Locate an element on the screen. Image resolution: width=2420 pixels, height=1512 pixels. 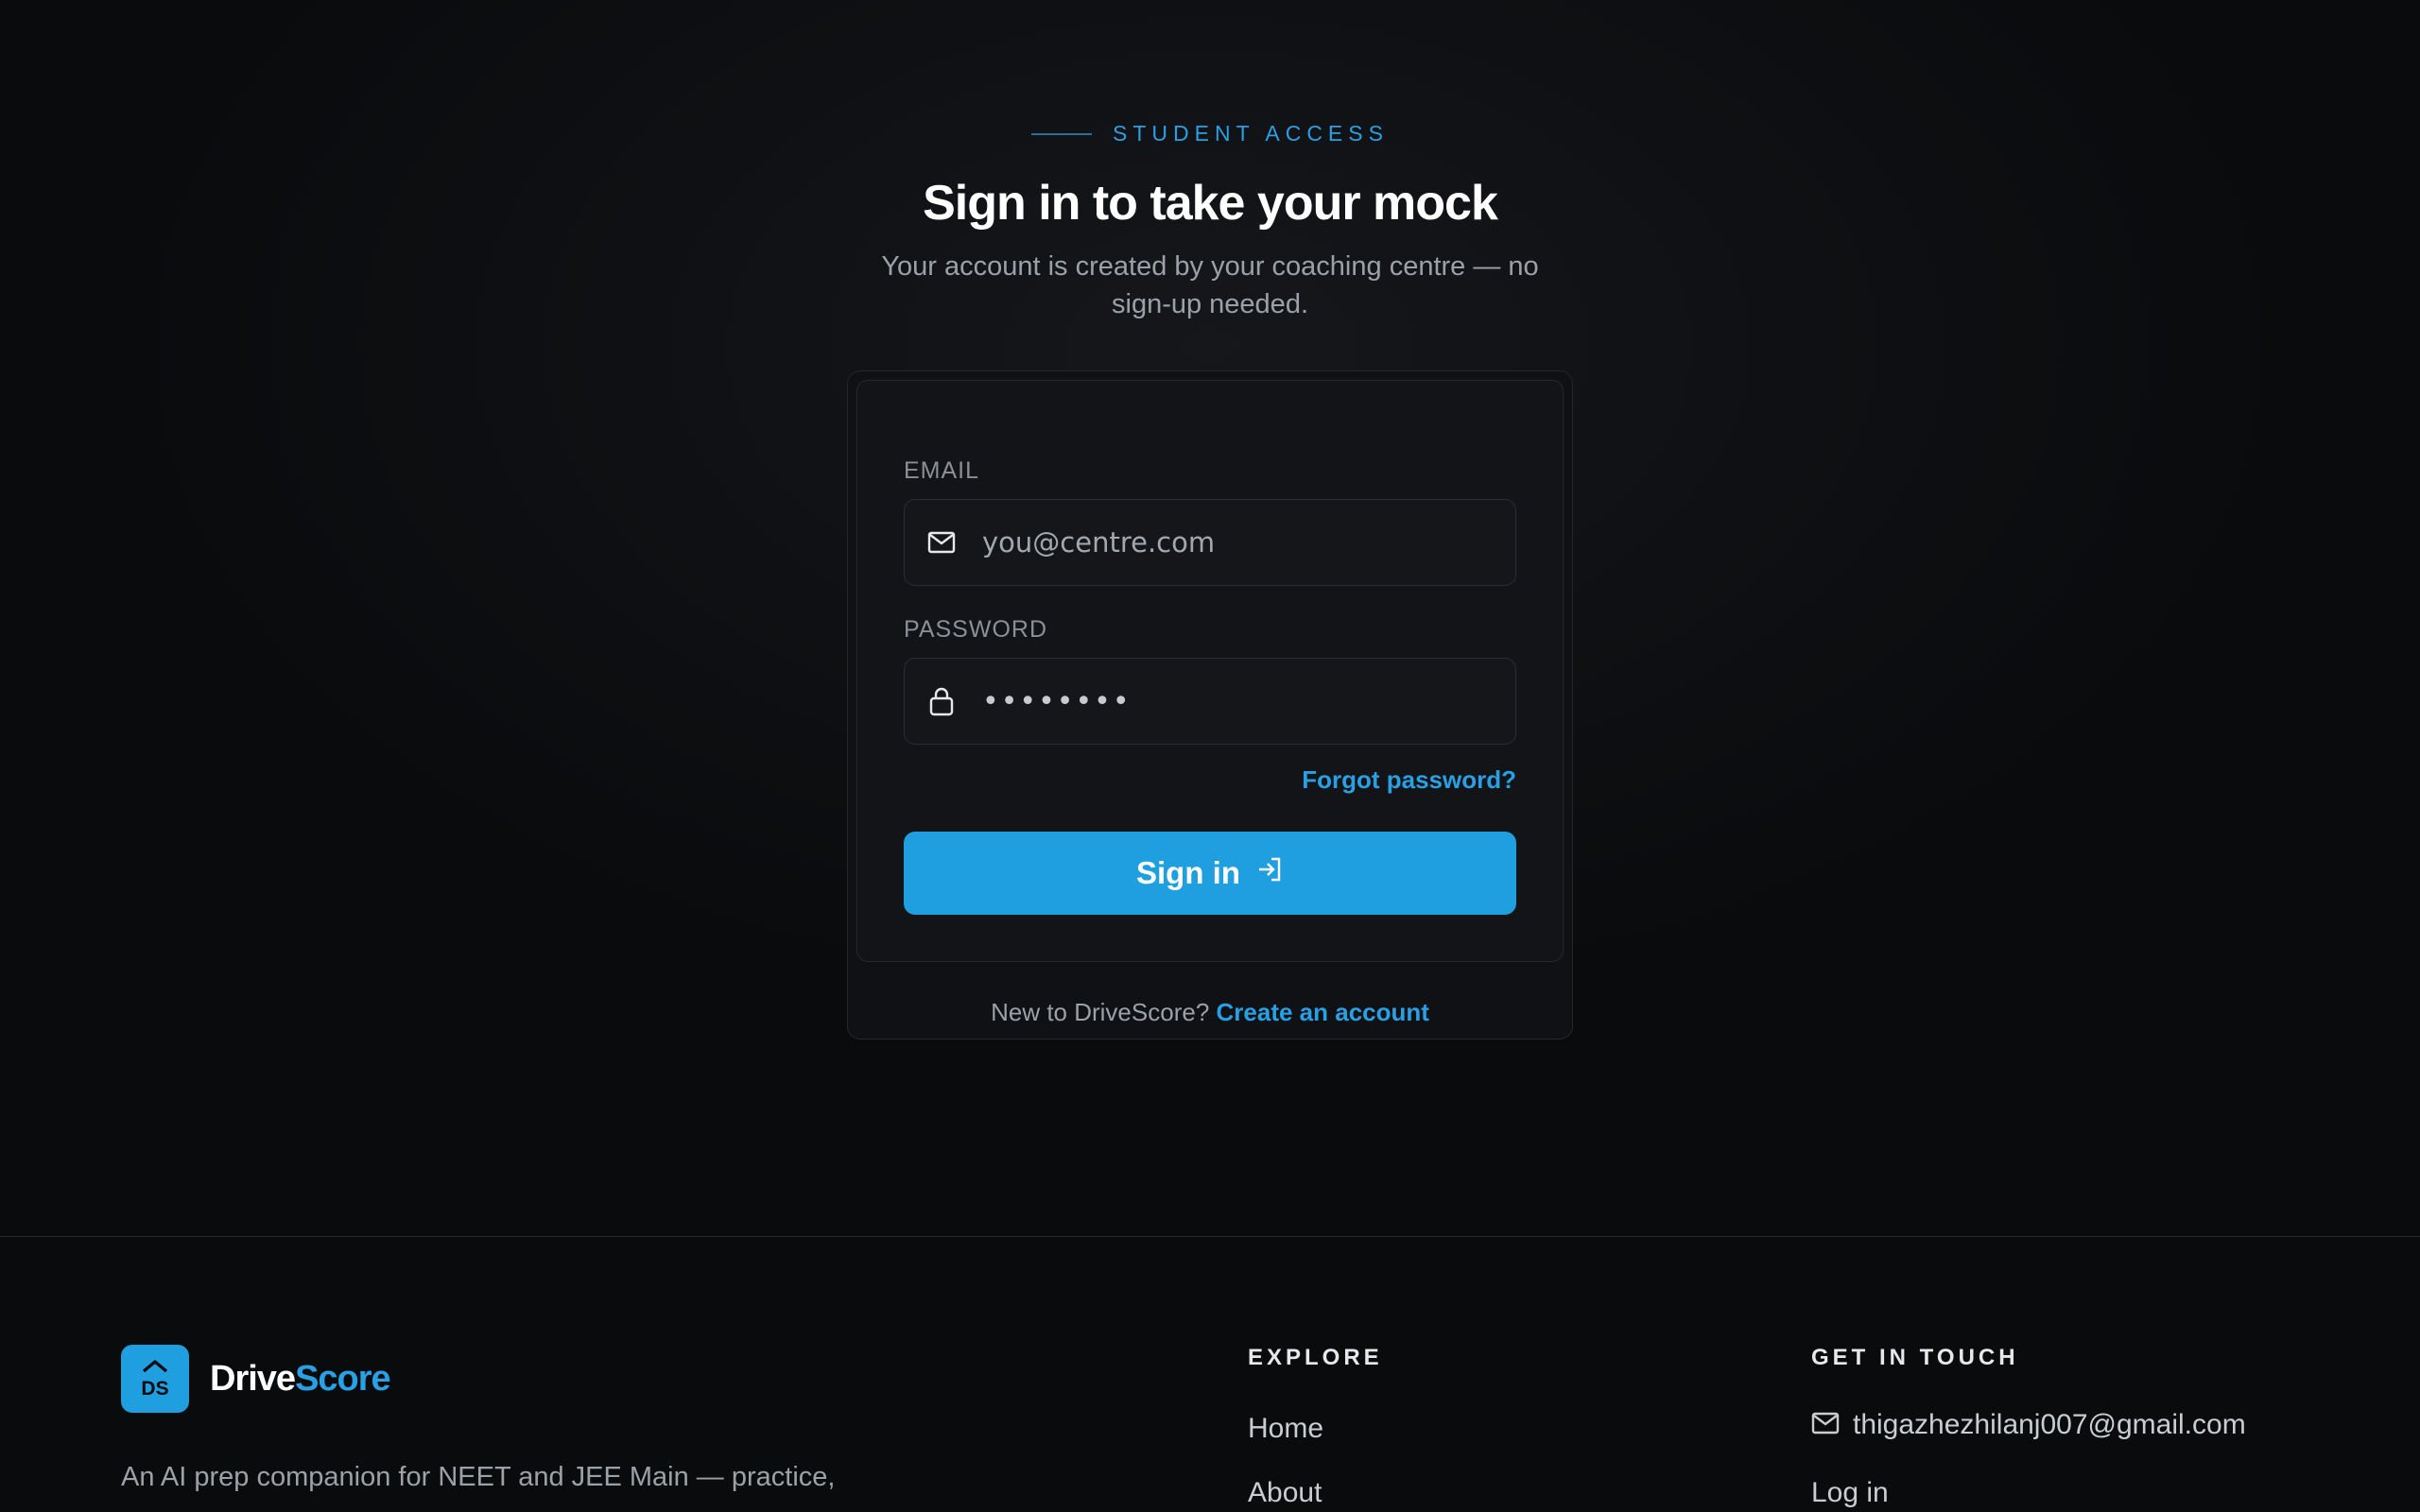
eyebrow-text: STUDENT ACCESS is located at coordinates (1251, 133).